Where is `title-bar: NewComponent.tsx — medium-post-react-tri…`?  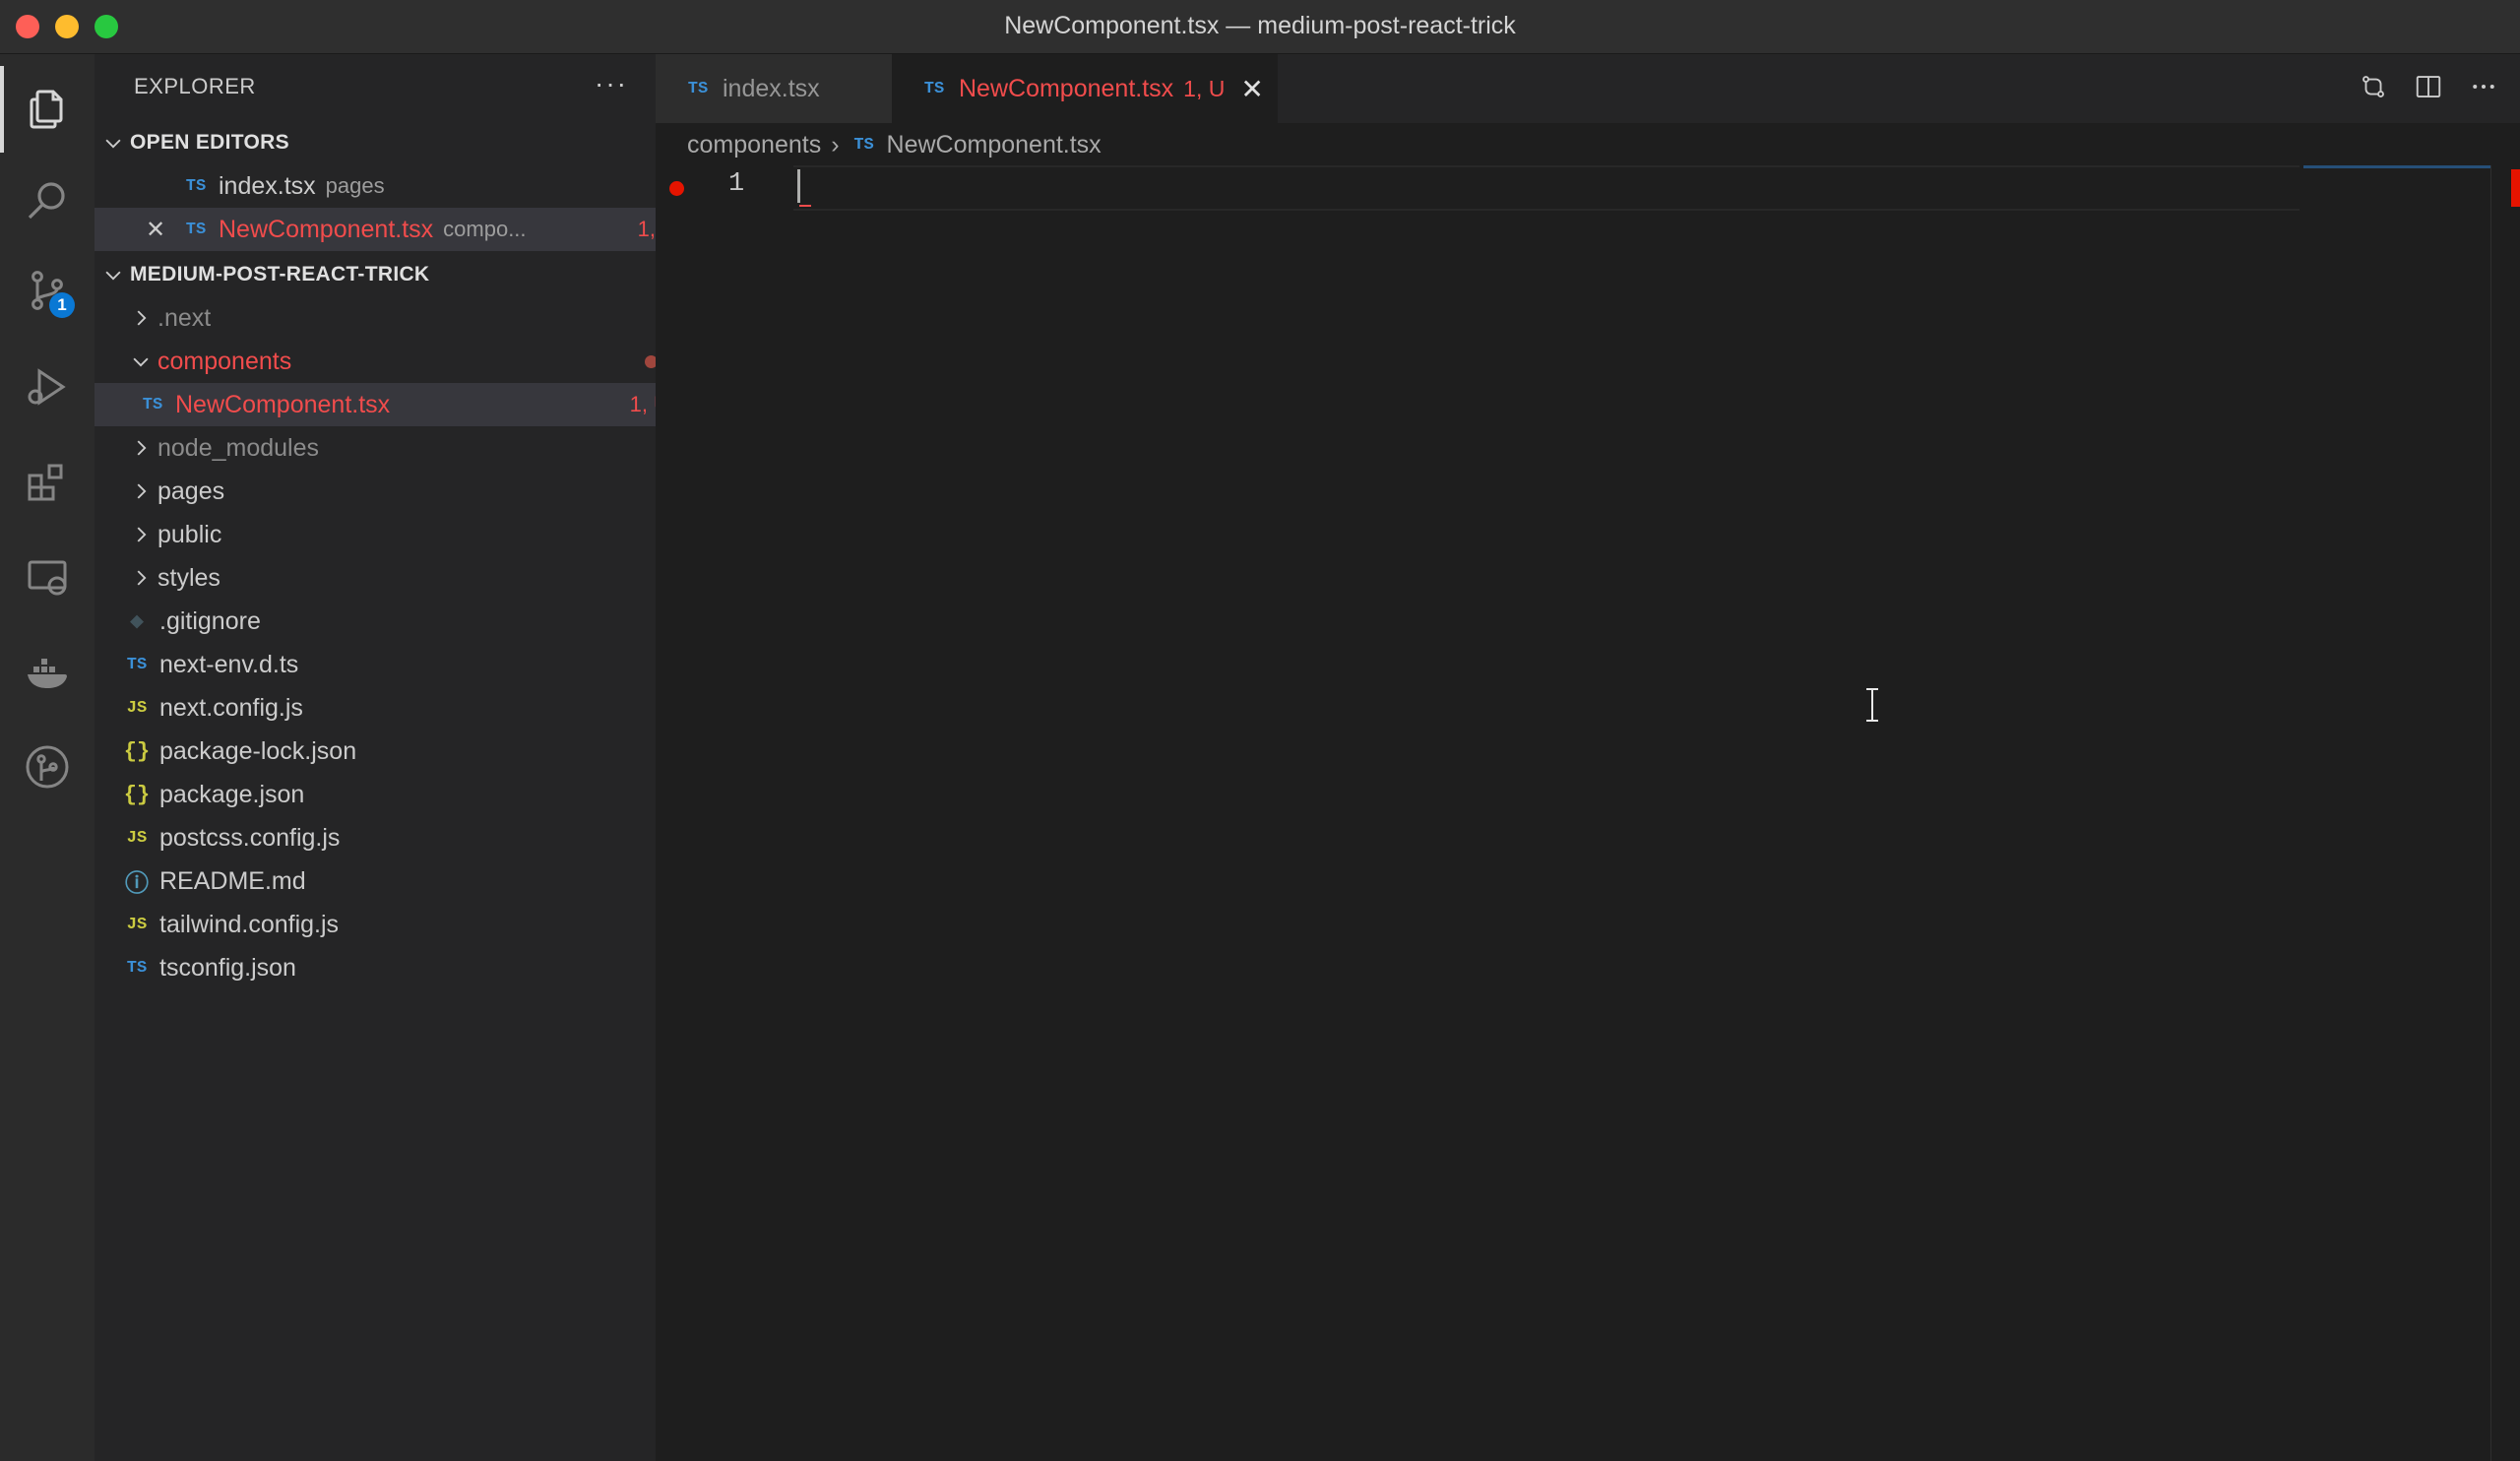
title-bar: NewComponent.tsx — medium-post-react-tri… is located at coordinates (1260, 27).